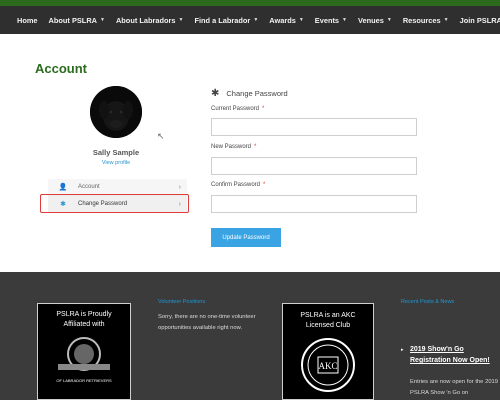 This screenshot has height=400, width=500. Describe the element at coordinates (116, 112) in the screenshot. I see `avatar` at that location.